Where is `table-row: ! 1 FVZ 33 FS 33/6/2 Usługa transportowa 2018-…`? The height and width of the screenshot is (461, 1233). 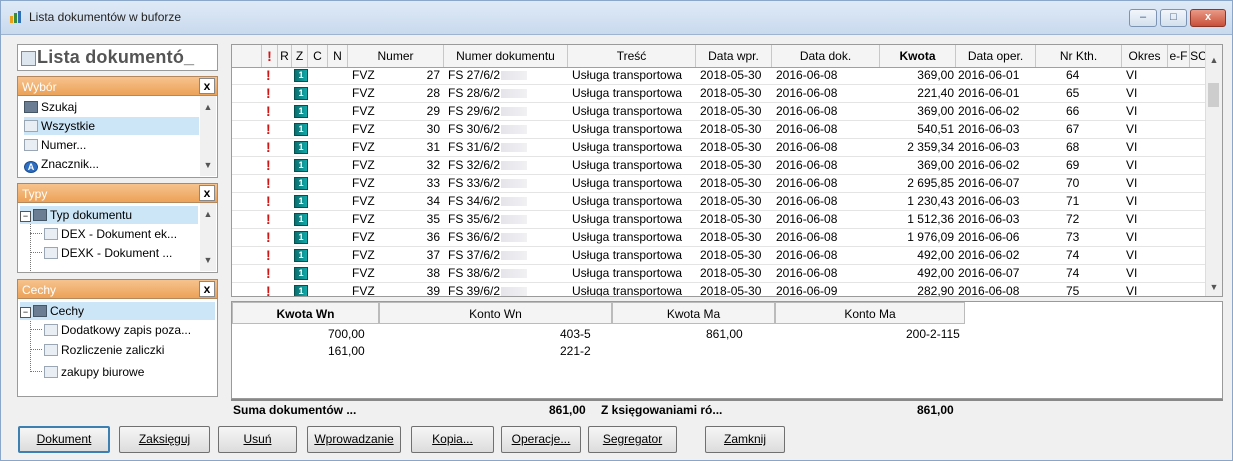
table-row: ! 1 FVZ 33 FS 33/6/2 Usługa transportowa 2018-… is located at coordinates (727, 184).